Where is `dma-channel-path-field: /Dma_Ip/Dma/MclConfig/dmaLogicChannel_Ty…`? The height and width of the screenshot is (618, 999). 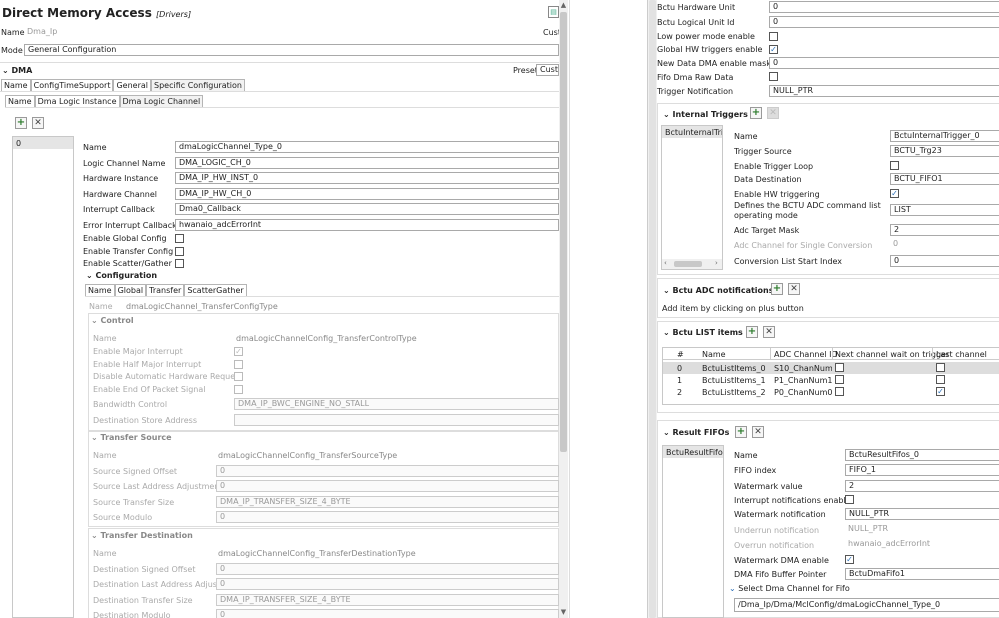 dma-channel-path-field: /Dma_Ip/Dma/MclConfig/dmaLogicChannel_Ty… is located at coordinates (866, 605).